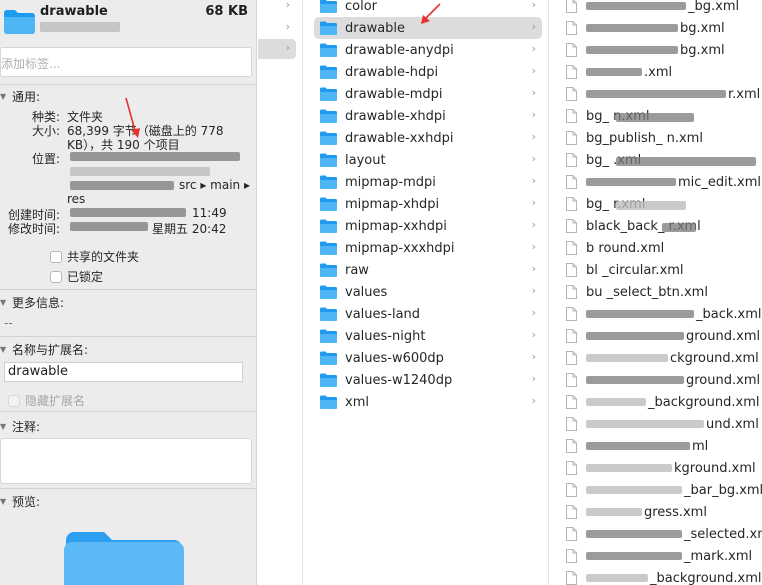 Image resolution: width=762 pixels, height=585 pixels. I want to click on file-row: mic_edit.xml, so click(664, 182).